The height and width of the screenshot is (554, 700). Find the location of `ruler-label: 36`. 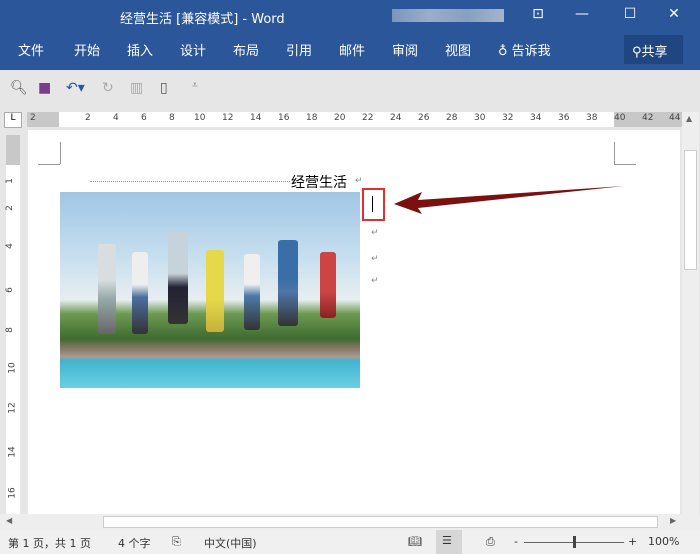

ruler-label: 36 is located at coordinates (564, 118).